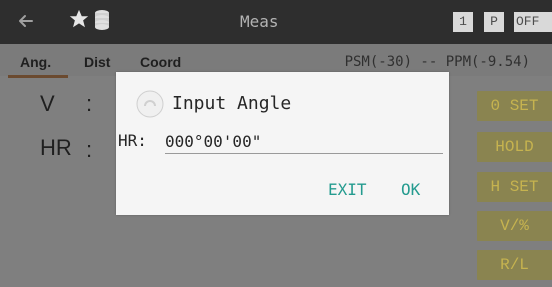 This screenshot has height=287, width=552. I want to click on badge-1: 1, so click(463, 22).